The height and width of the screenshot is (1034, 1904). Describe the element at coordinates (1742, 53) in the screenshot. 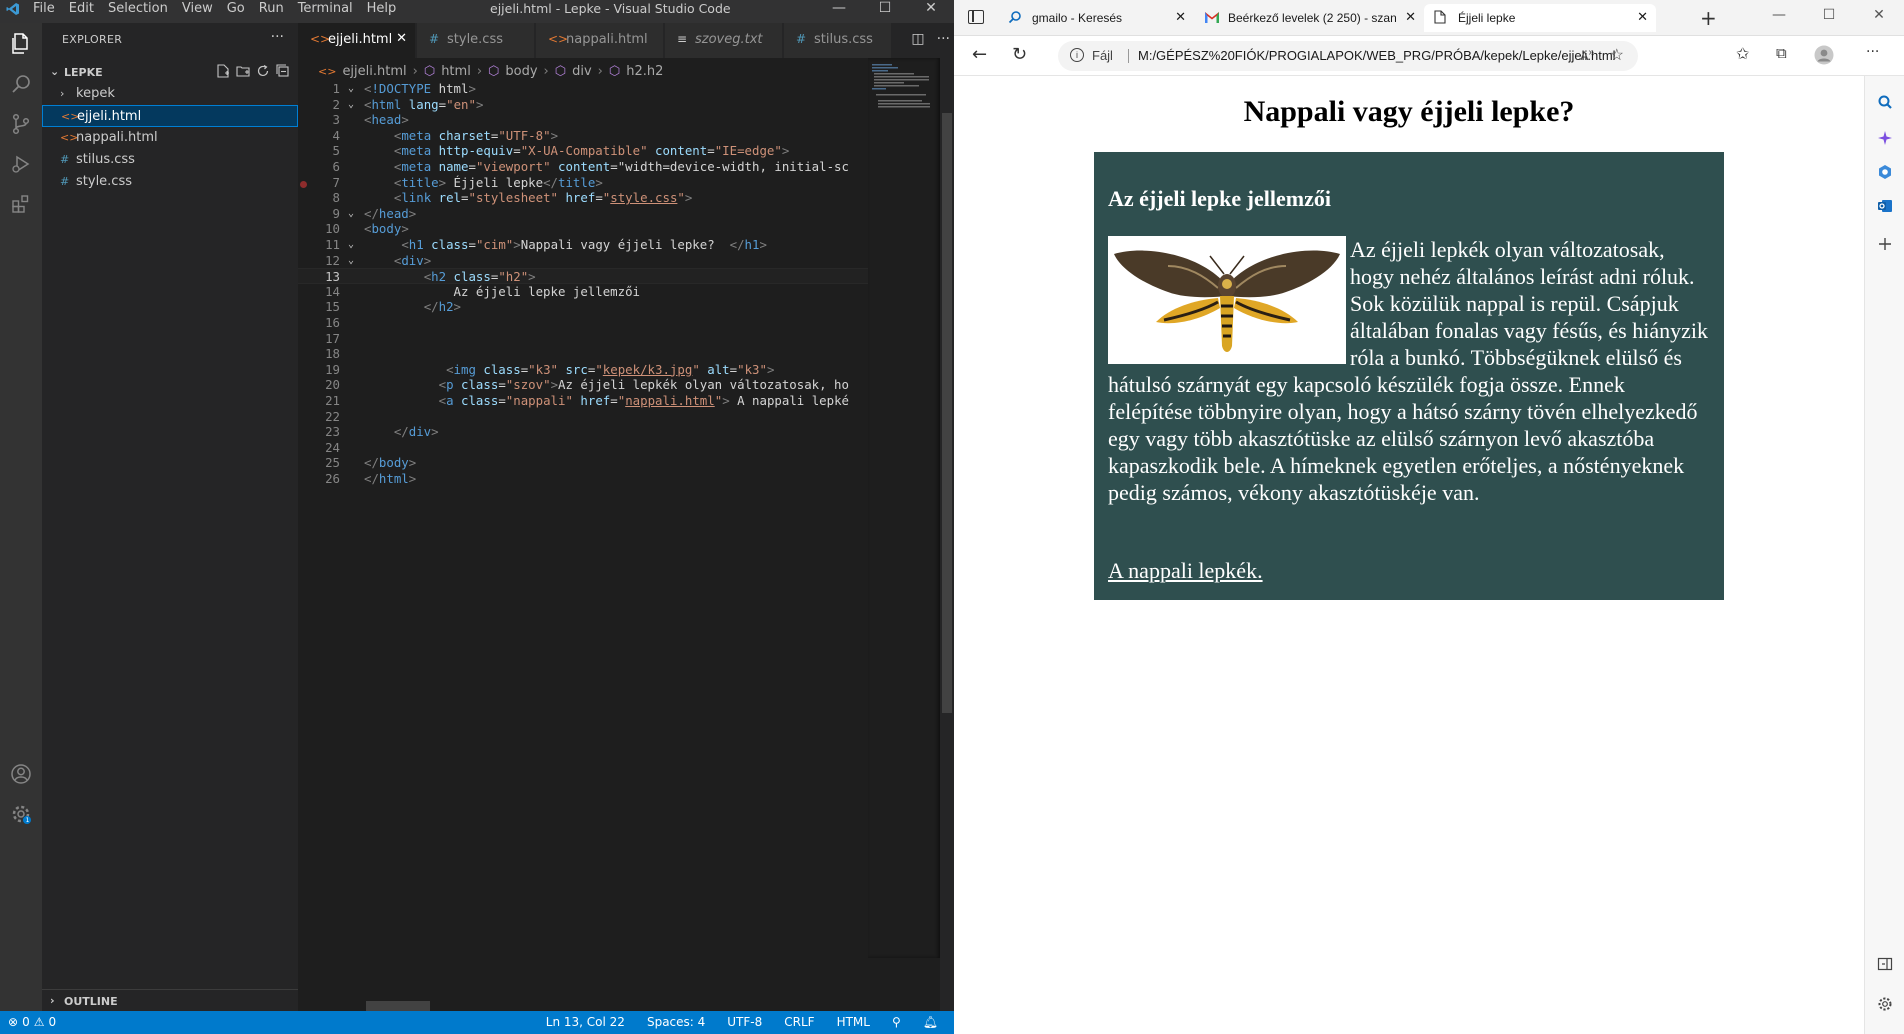

I see `favorites-icon: ✩` at that location.